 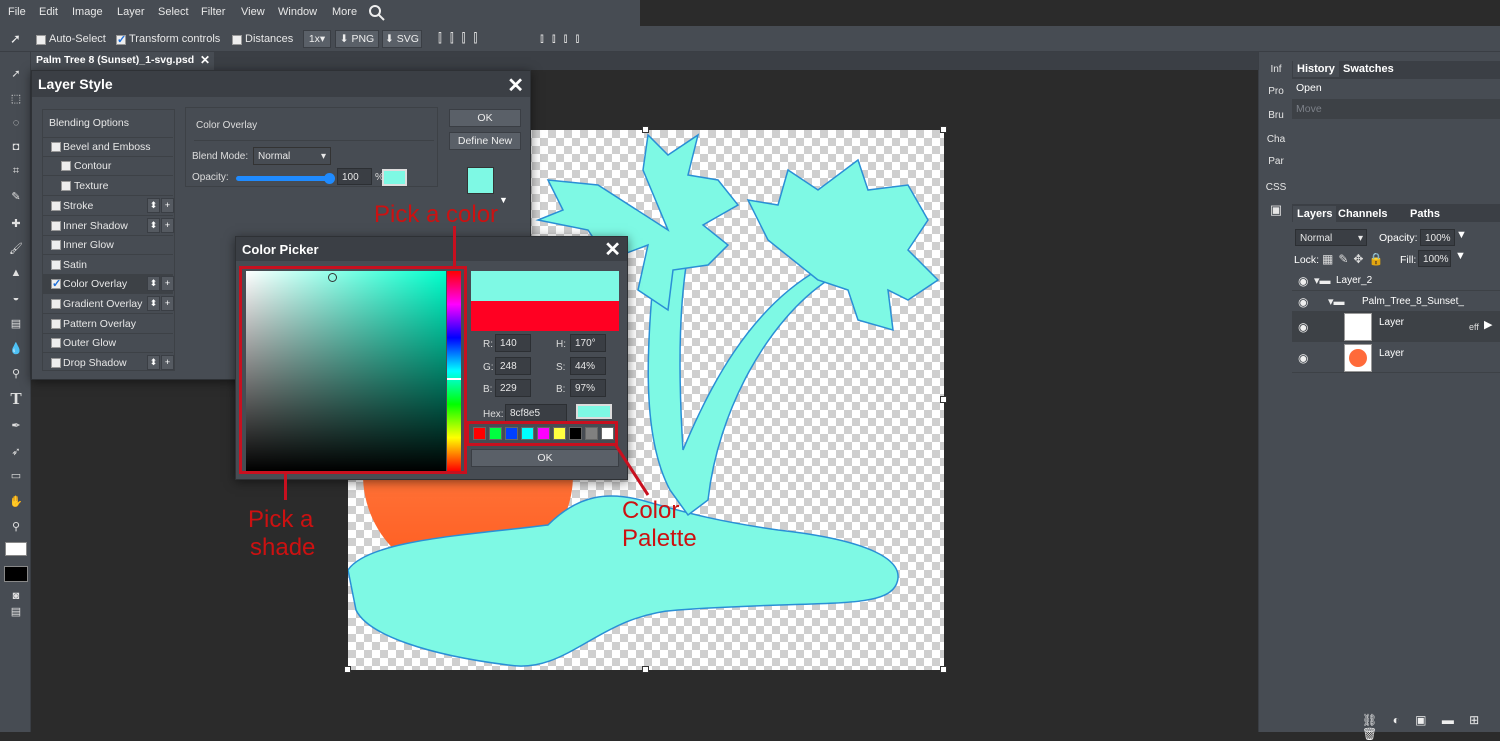 What do you see at coordinates (1396, 109) in the screenshot?
I see `history-item: Move` at bounding box center [1396, 109].